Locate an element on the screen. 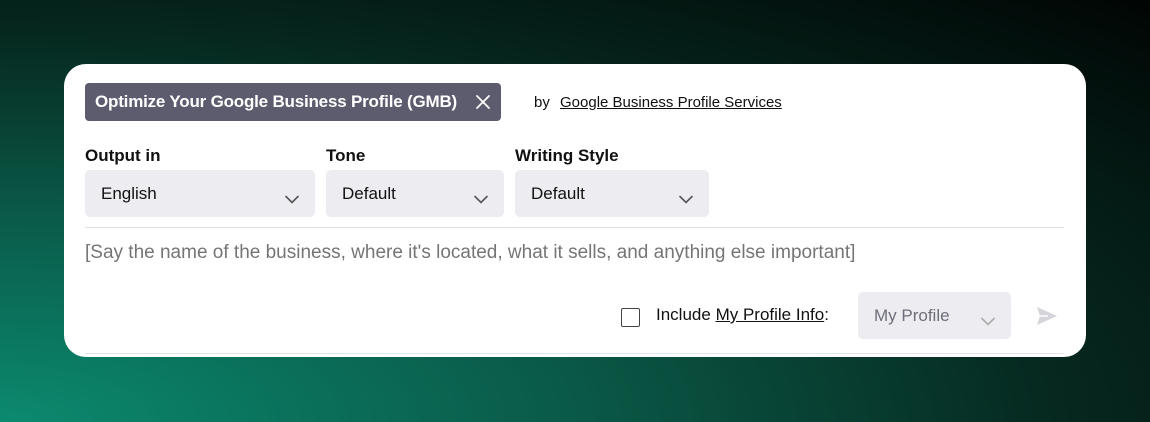 The image size is (1150, 422). tone-value: Default is located at coordinates (369, 193).